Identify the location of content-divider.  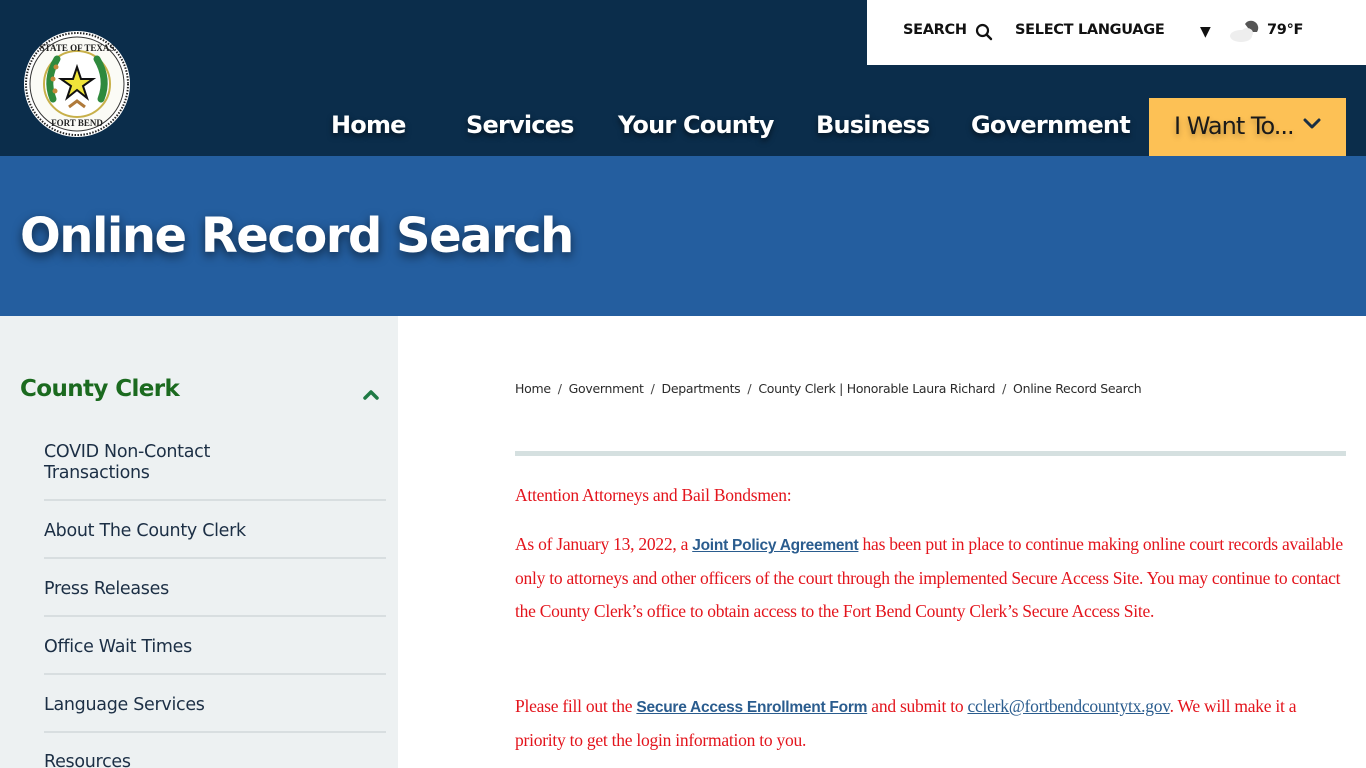
(930, 453).